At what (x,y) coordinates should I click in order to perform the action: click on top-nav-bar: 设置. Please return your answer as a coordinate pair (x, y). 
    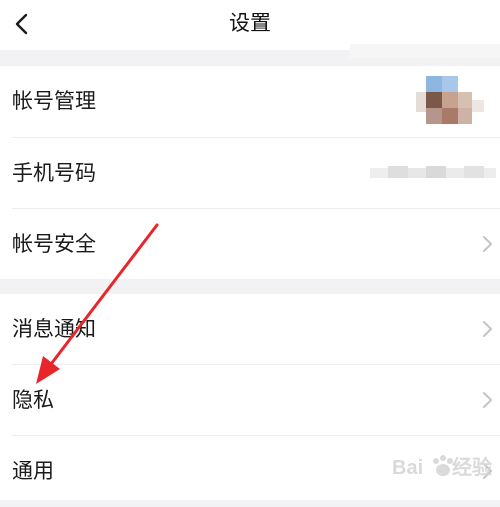
    Looking at the image, I should click on (250, 25).